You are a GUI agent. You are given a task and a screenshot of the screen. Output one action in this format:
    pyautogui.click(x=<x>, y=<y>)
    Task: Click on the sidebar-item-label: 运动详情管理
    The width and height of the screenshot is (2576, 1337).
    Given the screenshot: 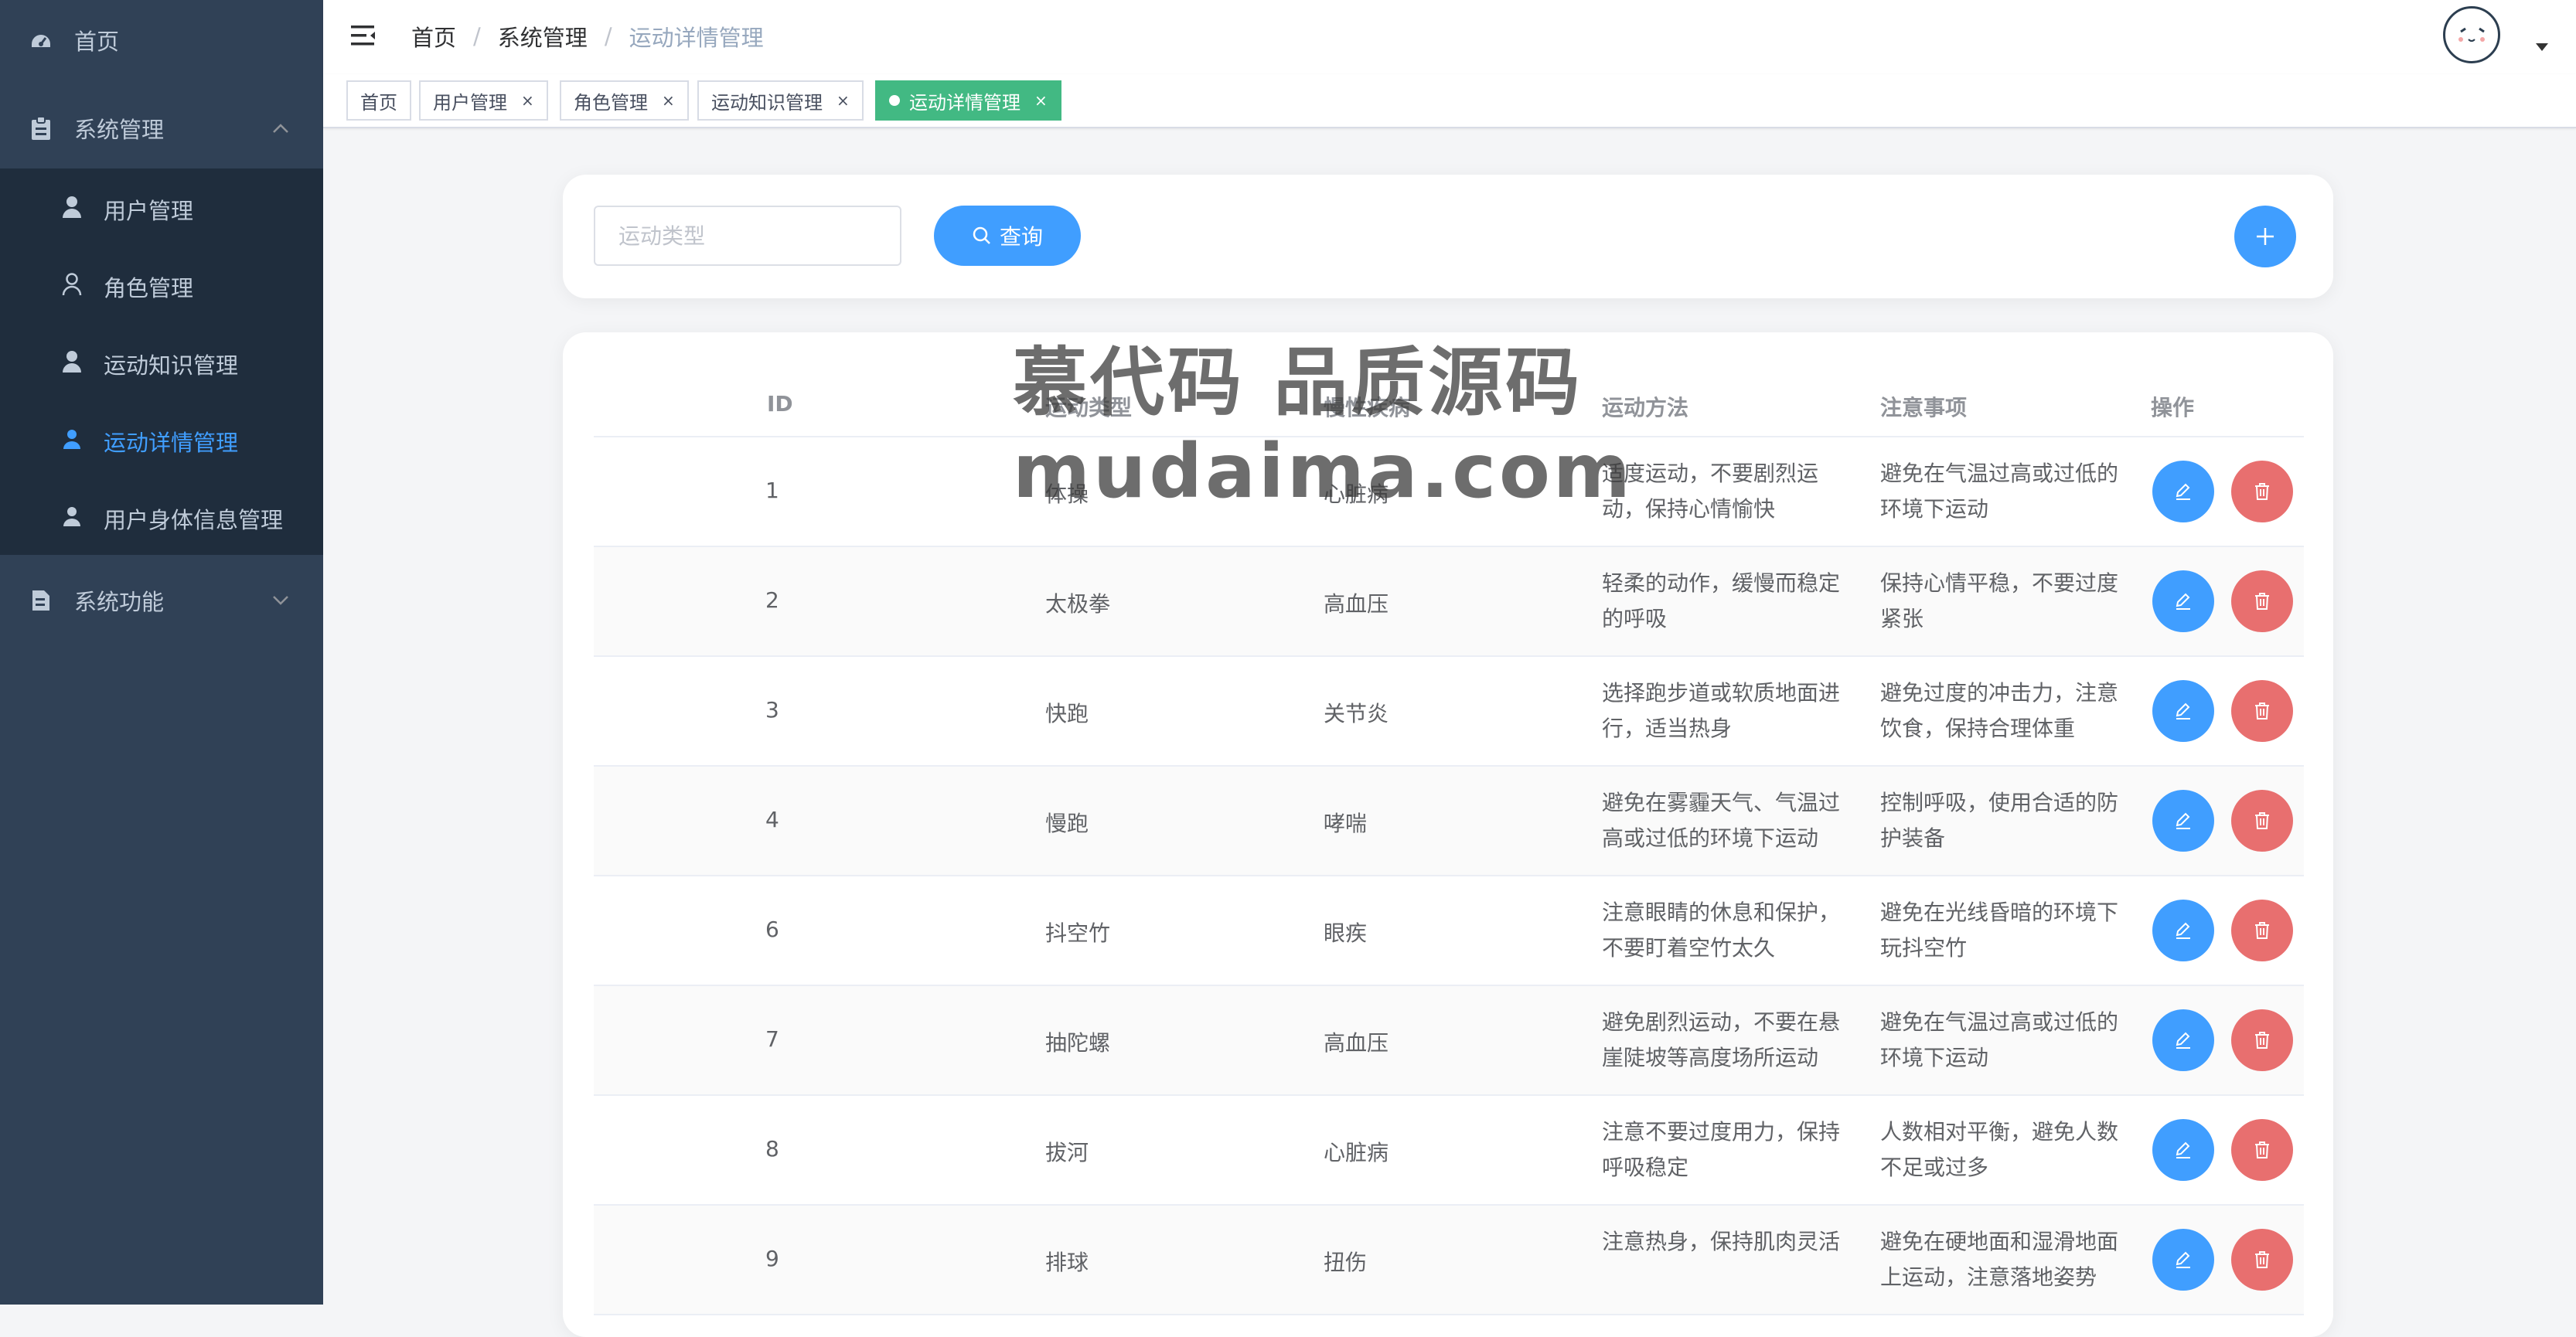 What is the action you would take?
    pyautogui.click(x=171, y=443)
    